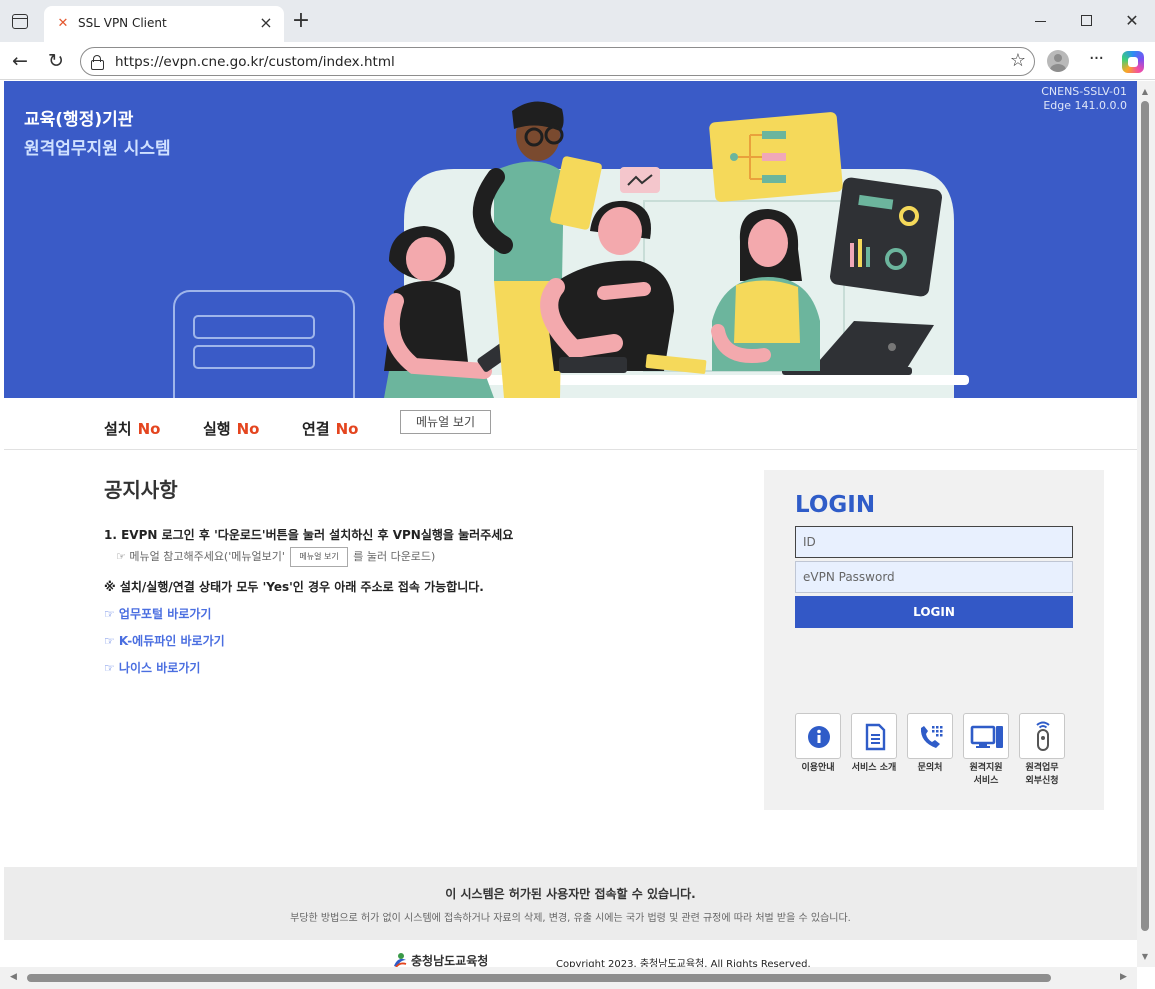 This screenshot has width=1155, height=989. What do you see at coordinates (1133, 62) in the screenshot?
I see `copilot-icon` at bounding box center [1133, 62].